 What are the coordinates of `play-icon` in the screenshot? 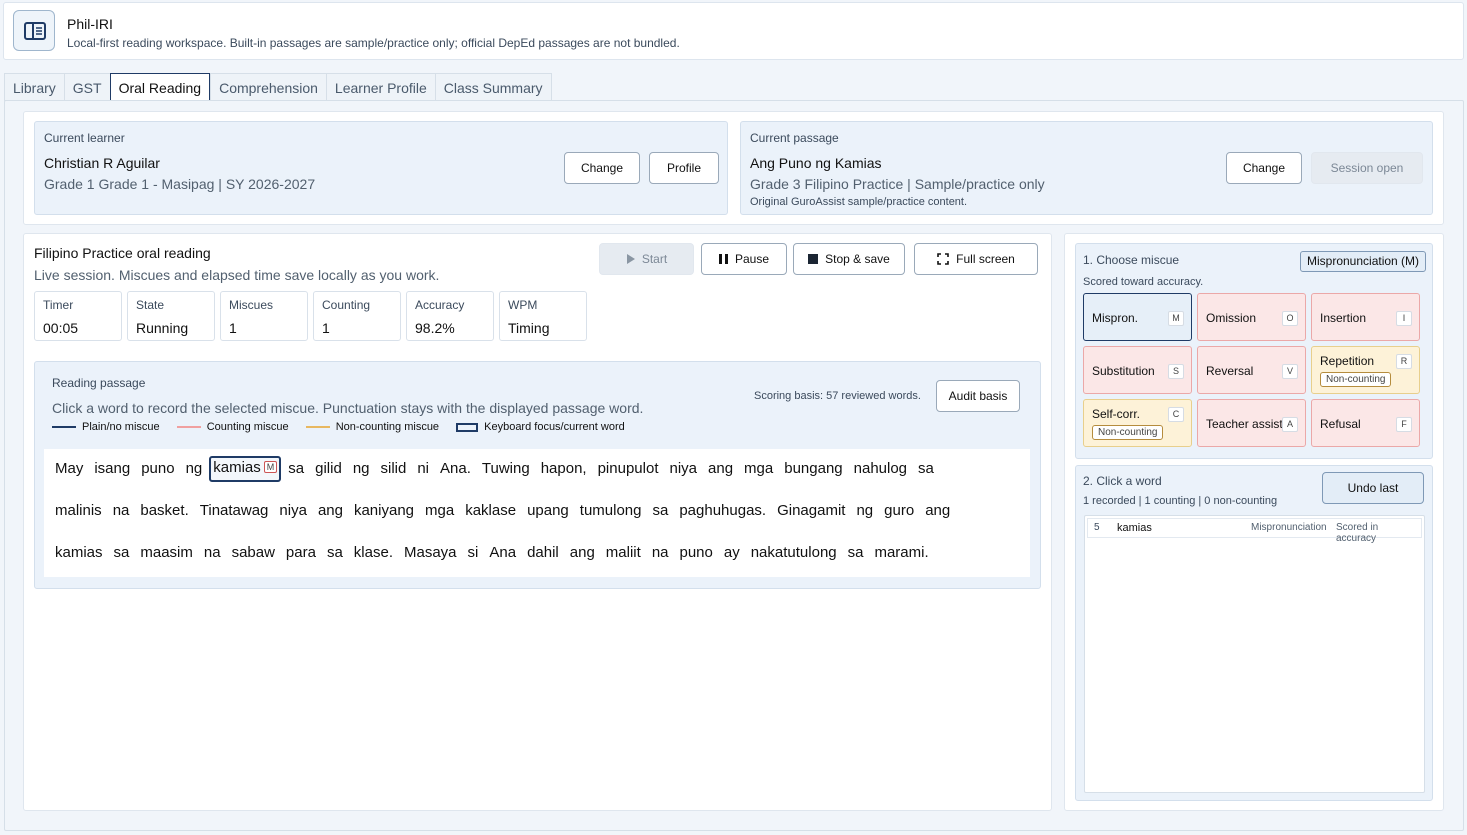 It's located at (630, 259).